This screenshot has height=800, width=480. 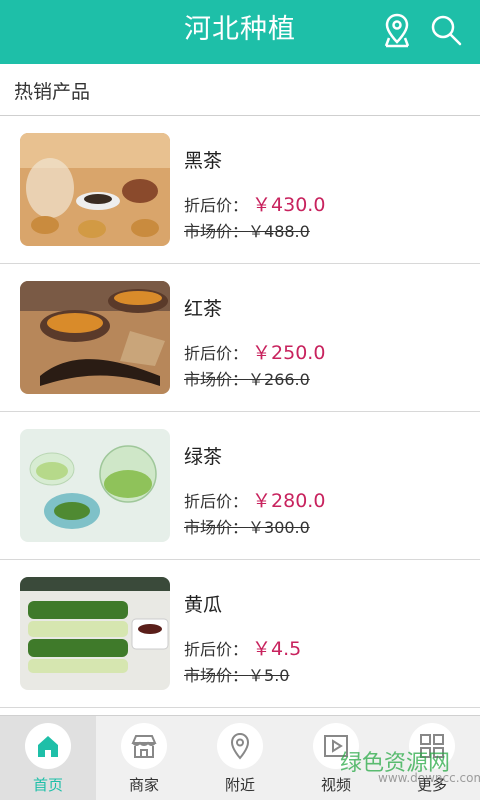 I want to click on market-price: 市场价：￥300.0, so click(x=247, y=527).